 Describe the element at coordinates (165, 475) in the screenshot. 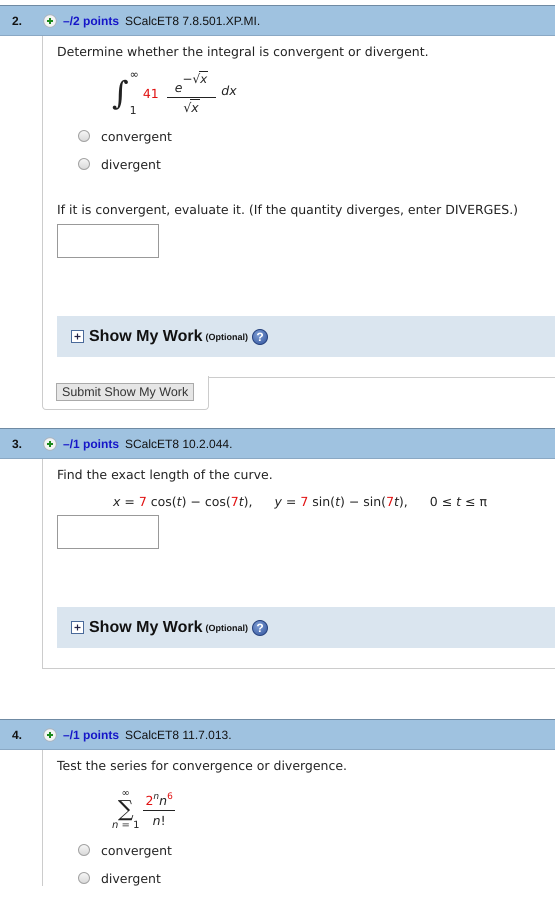

I see `question-text: Find the exact length of the curve.` at that location.